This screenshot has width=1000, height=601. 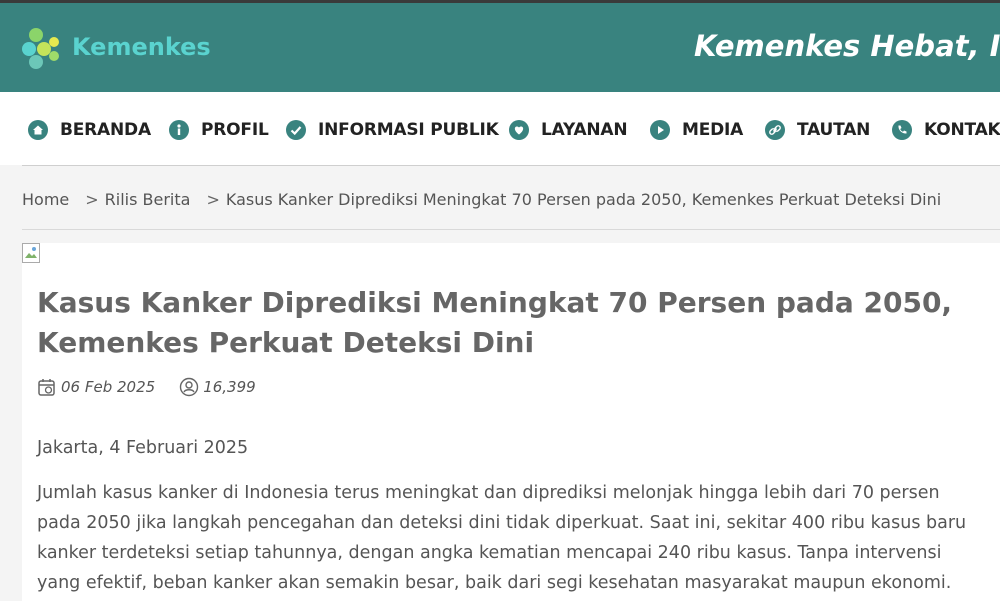 What do you see at coordinates (46, 387) in the screenshot?
I see `calendar-icon` at bounding box center [46, 387].